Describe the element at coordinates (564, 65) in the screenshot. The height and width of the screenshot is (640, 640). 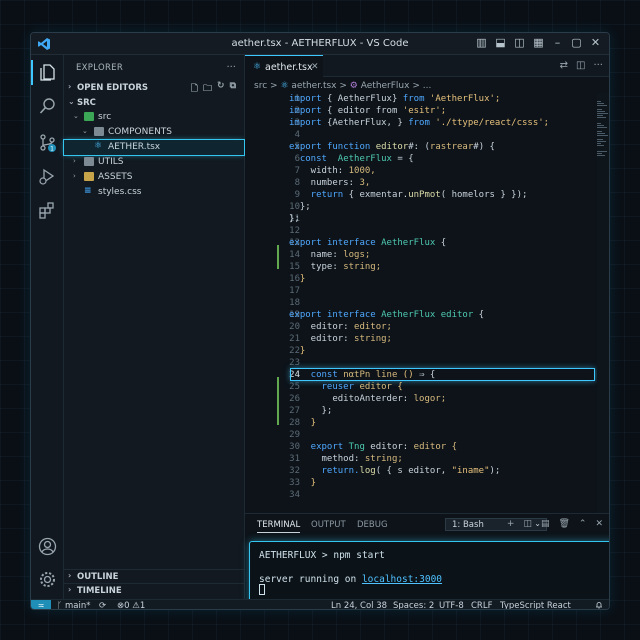
I see `compare-changes-icon: ⇄` at that location.